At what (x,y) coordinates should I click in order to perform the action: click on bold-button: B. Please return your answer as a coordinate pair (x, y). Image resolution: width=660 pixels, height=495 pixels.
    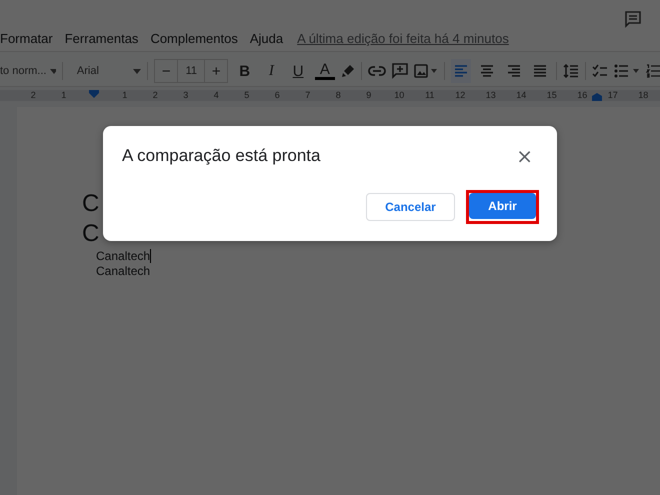
    Looking at the image, I should click on (245, 71).